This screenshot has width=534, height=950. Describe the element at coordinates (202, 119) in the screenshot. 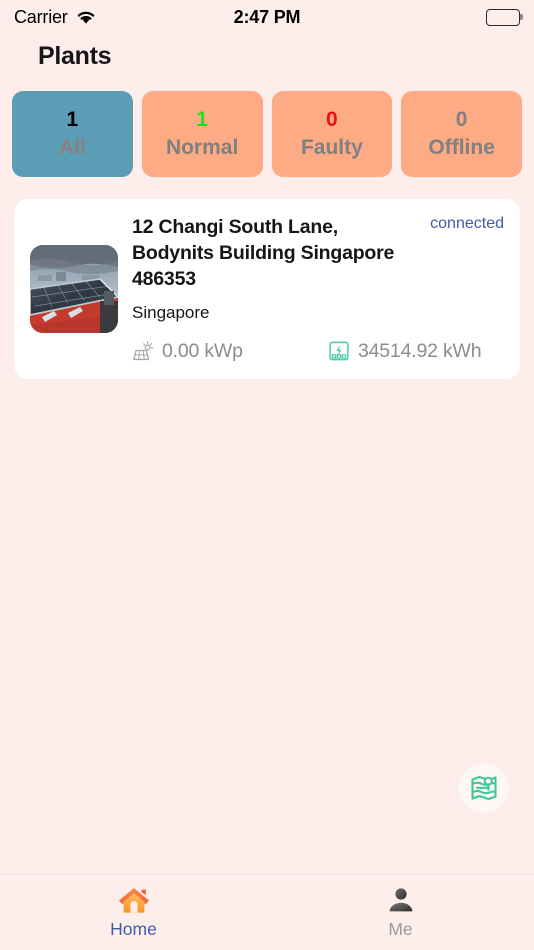

I see `filter-count-normal: 1` at that location.